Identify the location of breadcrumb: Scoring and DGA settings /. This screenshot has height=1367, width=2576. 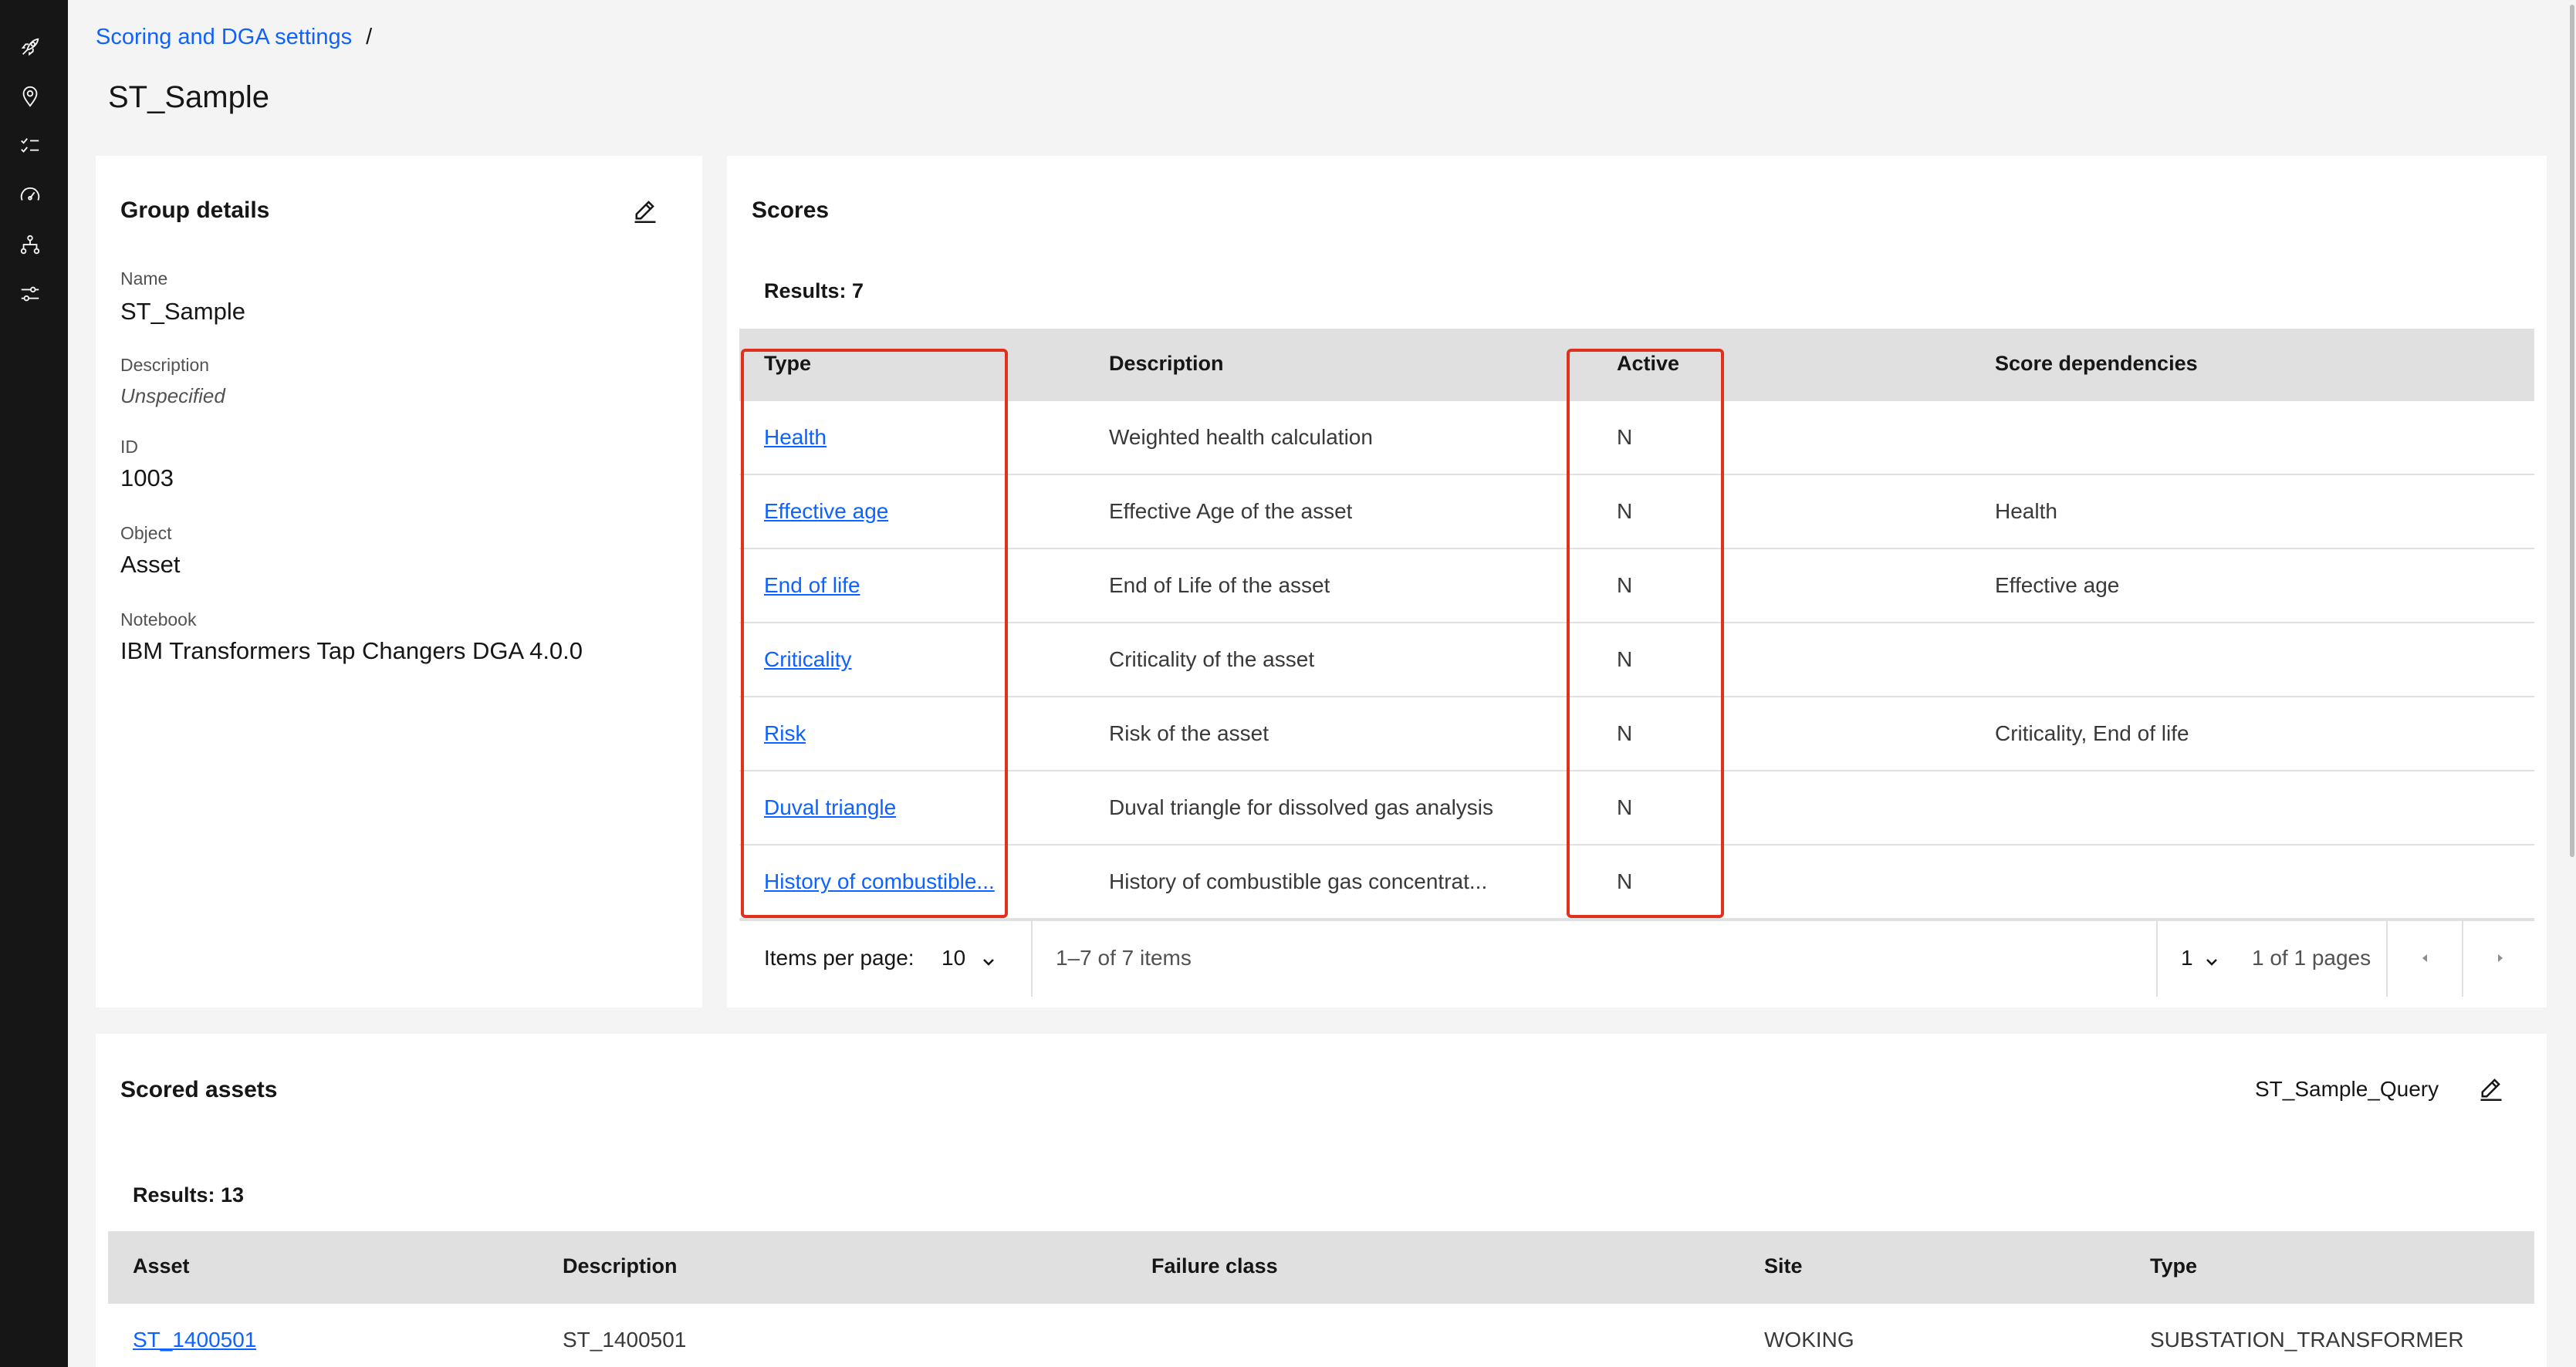
(234, 37).